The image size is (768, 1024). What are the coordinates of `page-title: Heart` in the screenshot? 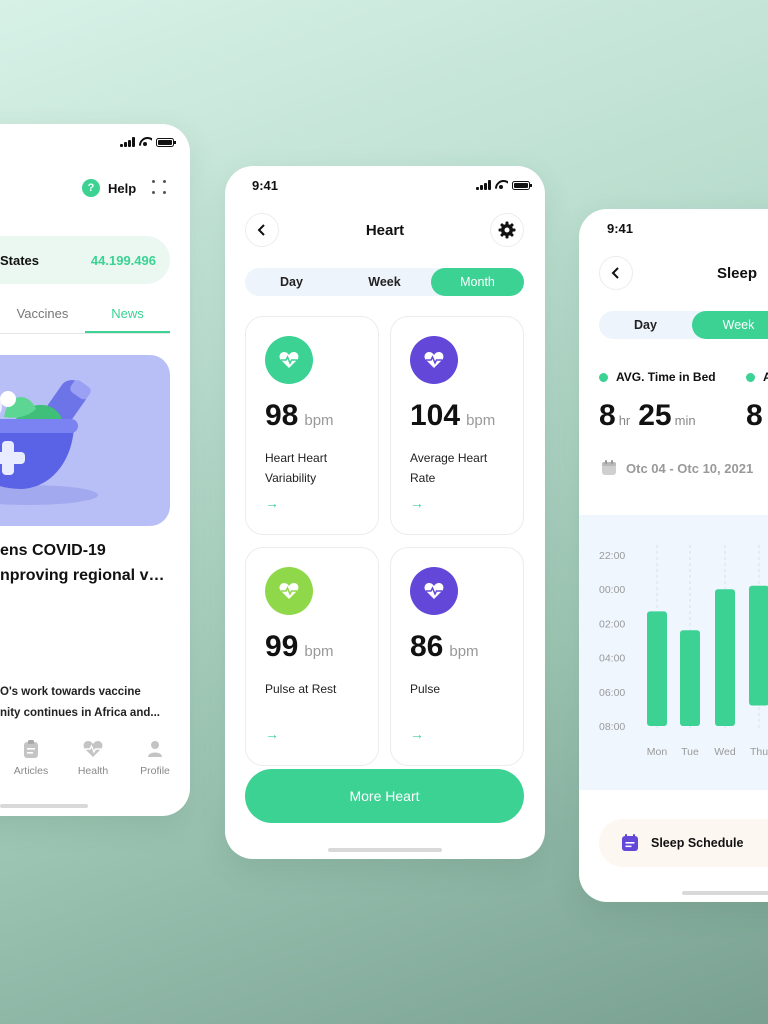 It's located at (385, 230).